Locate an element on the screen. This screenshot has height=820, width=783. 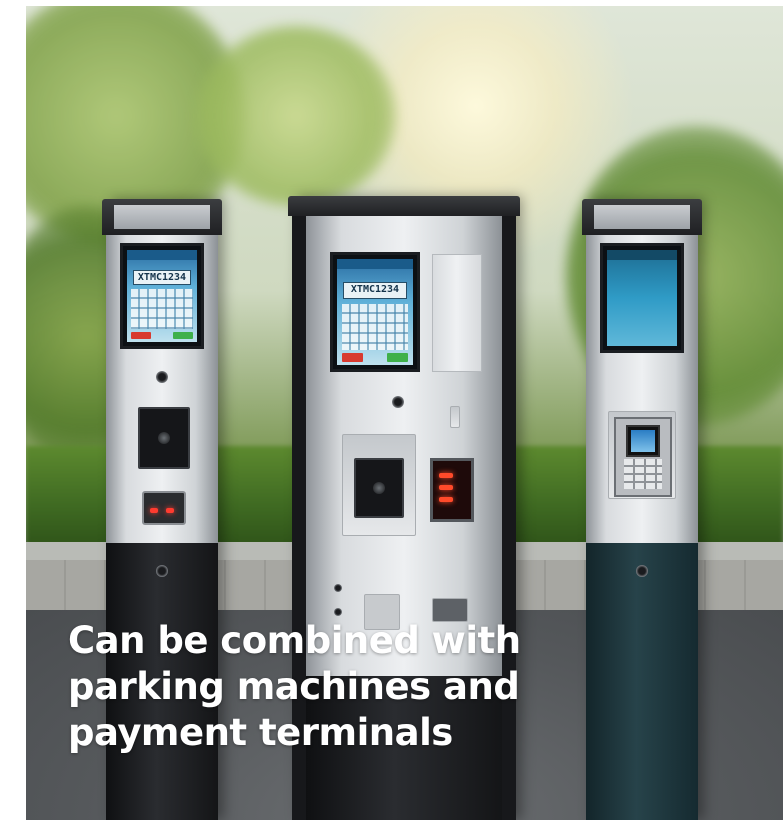
keypad-display is located at coordinates (643, 441).